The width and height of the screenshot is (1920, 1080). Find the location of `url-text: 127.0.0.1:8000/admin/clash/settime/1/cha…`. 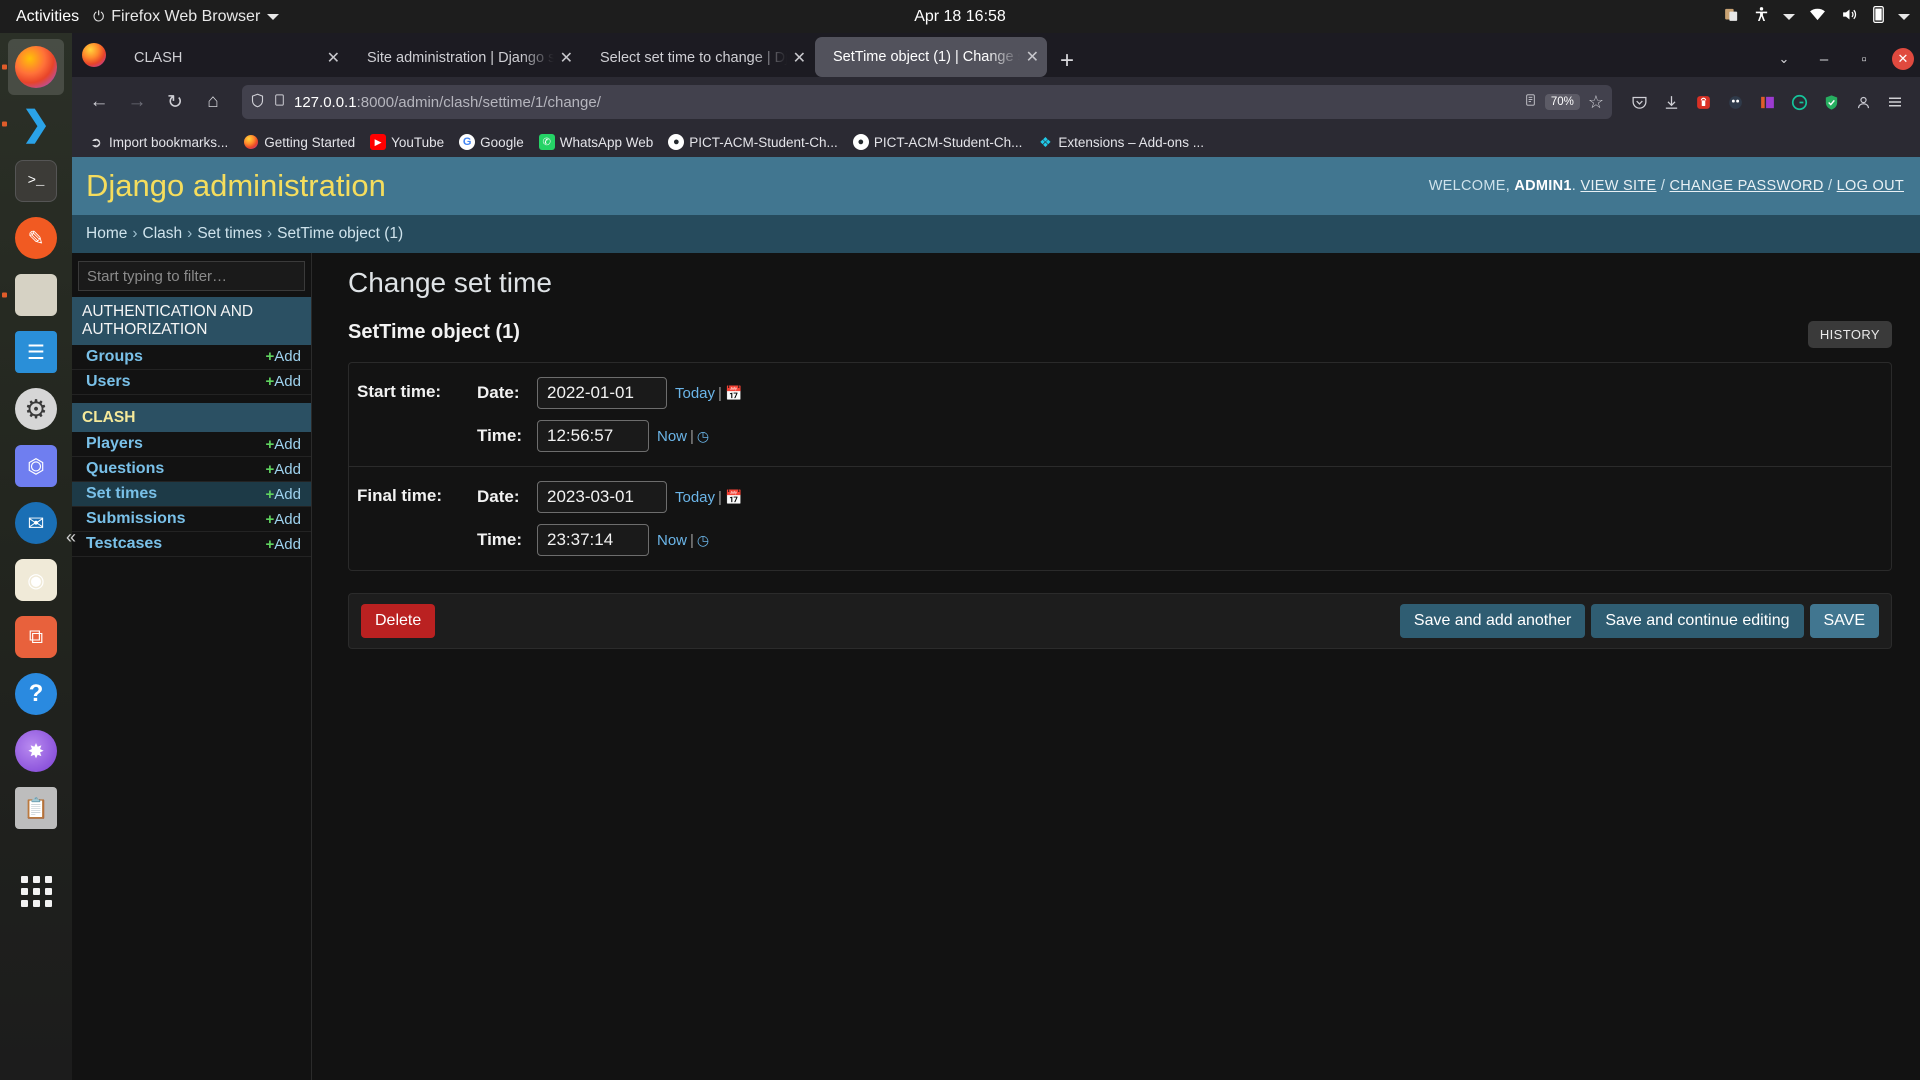

url-text: 127.0.0.1:8000/admin/clash/settime/1/cha… is located at coordinates (905, 102).